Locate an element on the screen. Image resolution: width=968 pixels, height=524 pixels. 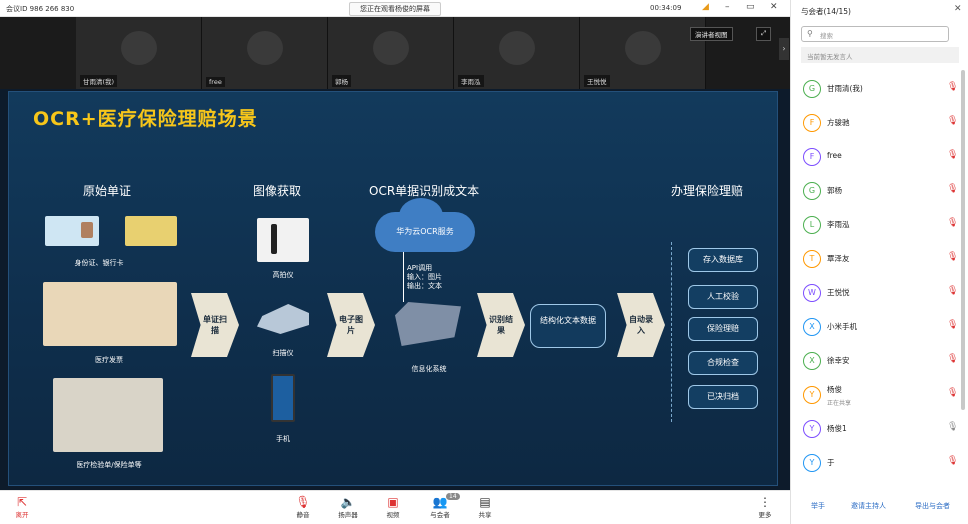
video-tile-name: 甘雨清(我) is located at coordinates (99, 81).